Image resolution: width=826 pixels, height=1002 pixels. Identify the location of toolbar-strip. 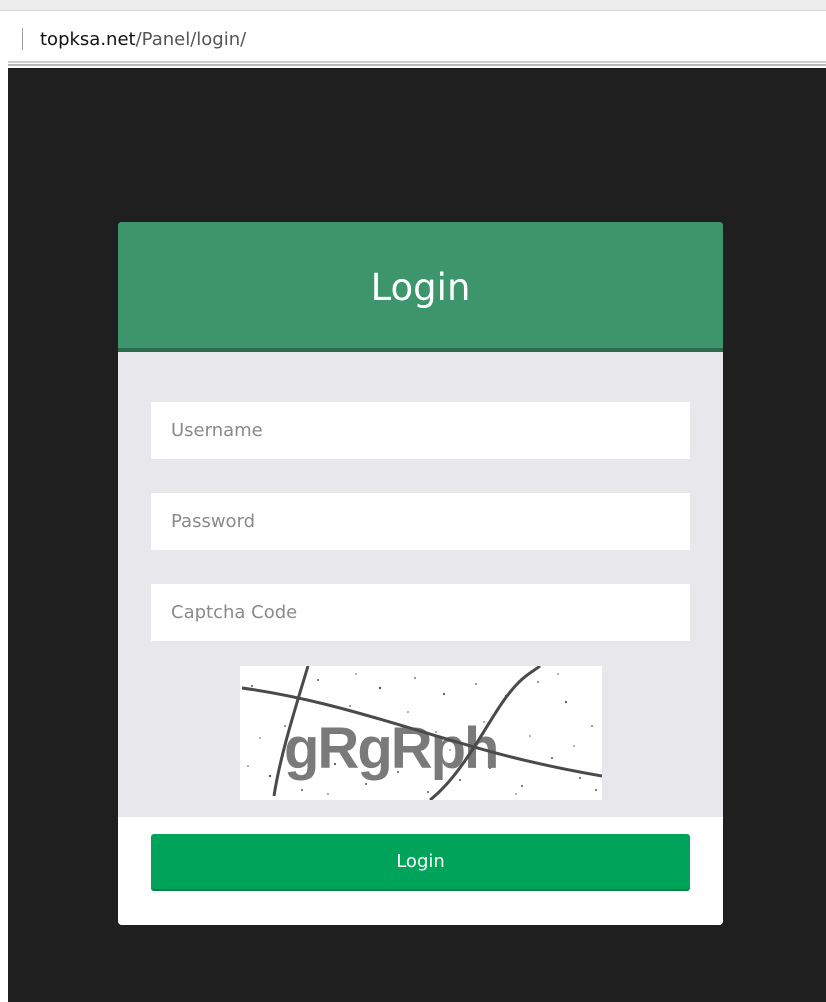
(413, 5).